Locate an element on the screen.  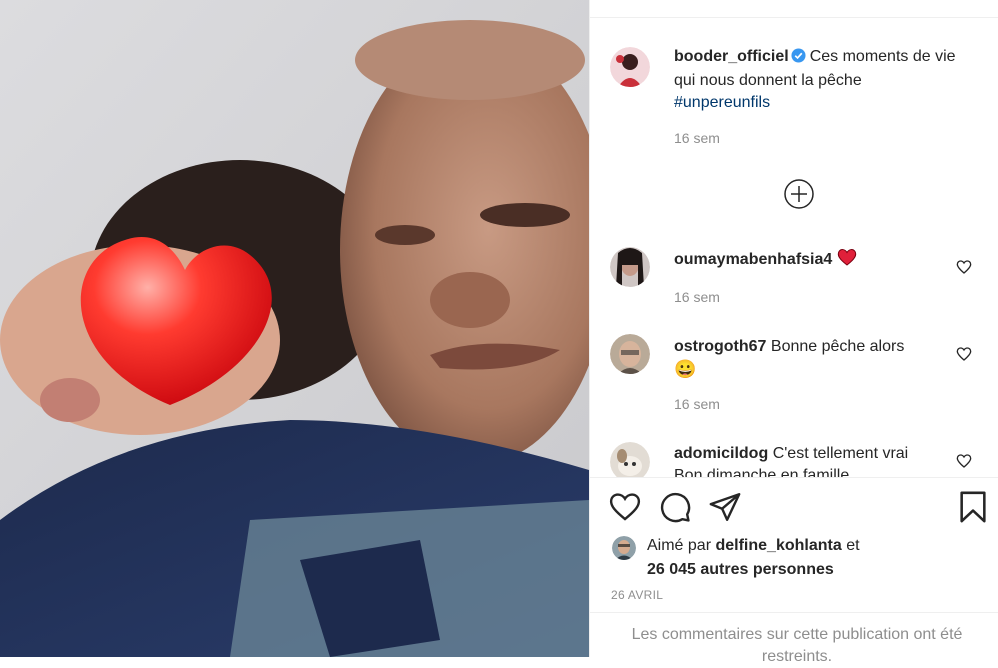
comment-emoji: 😀 is located at coordinates (685, 369).